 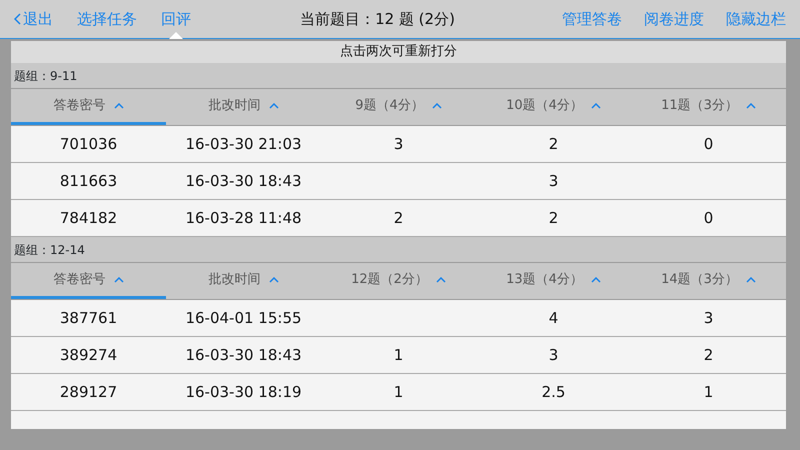 I want to click on nav-link: 隐藏边栏, so click(x=756, y=19).